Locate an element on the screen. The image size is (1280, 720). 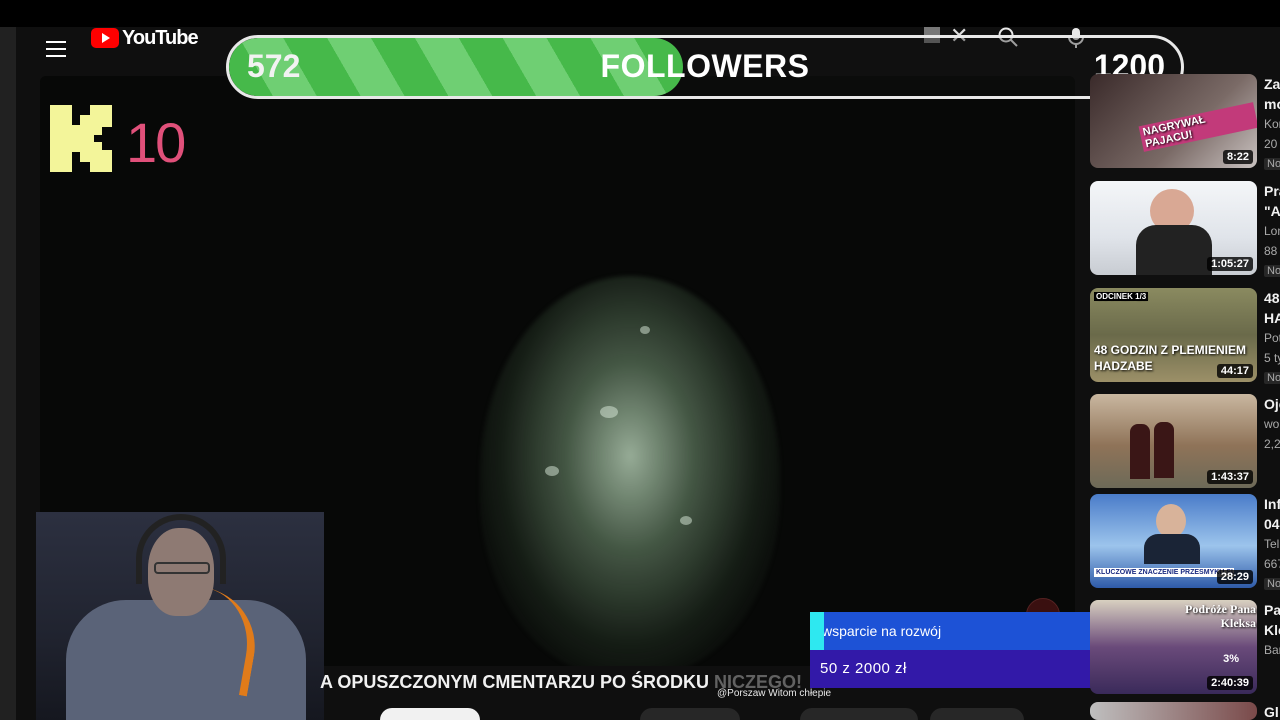
recommended-video: 1:43:37 Ojc wo 2,2 is located at coordinates (1185, 441).